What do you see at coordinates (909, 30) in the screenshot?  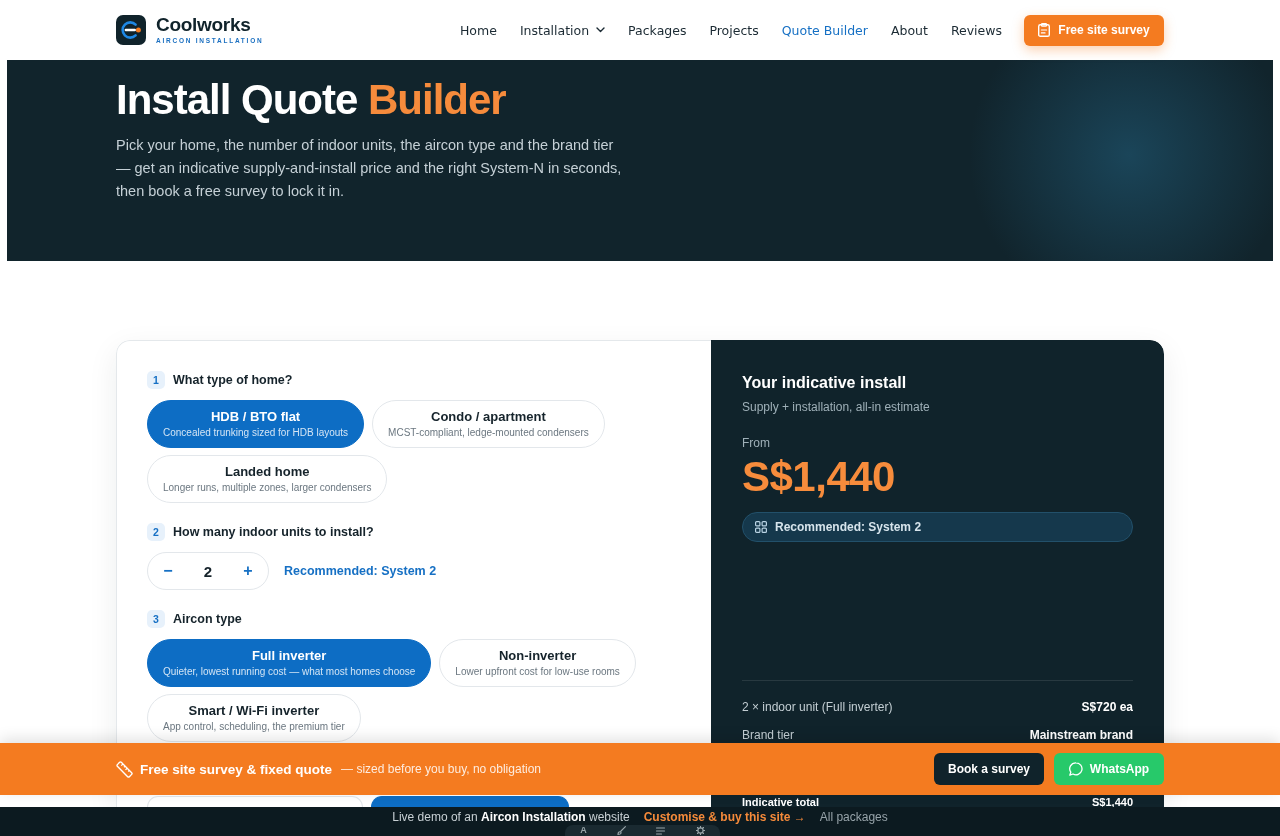 I see `nav-link: About` at bounding box center [909, 30].